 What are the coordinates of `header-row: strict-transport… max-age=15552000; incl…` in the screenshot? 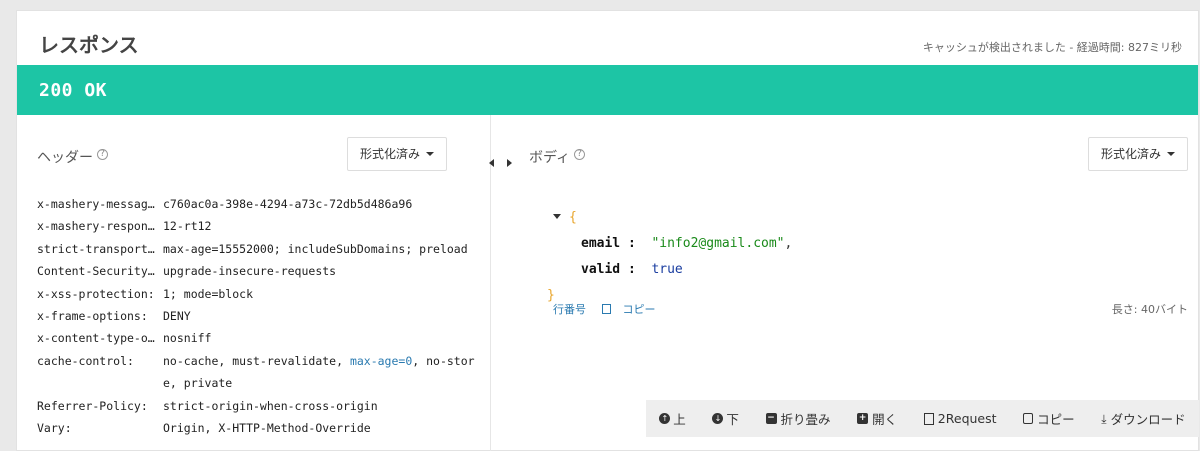 It's located at (262, 249).